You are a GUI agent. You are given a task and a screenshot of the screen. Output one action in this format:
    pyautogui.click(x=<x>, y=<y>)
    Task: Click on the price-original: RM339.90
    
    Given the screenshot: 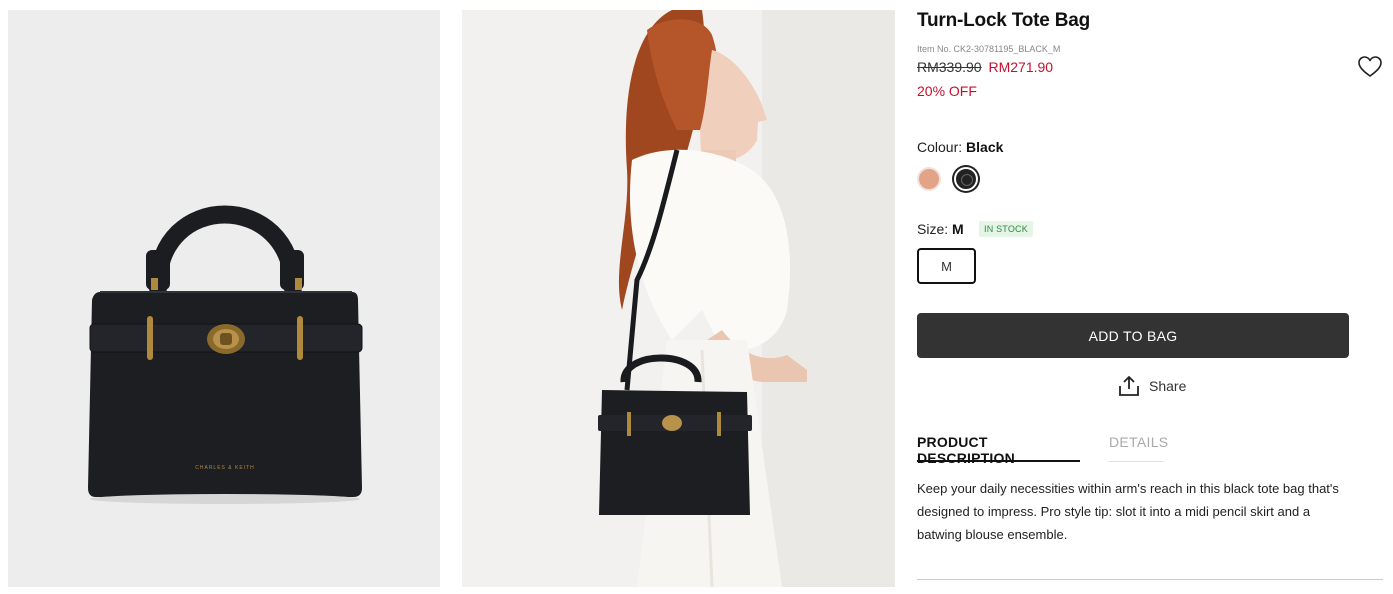 What is the action you would take?
    pyautogui.click(x=949, y=67)
    